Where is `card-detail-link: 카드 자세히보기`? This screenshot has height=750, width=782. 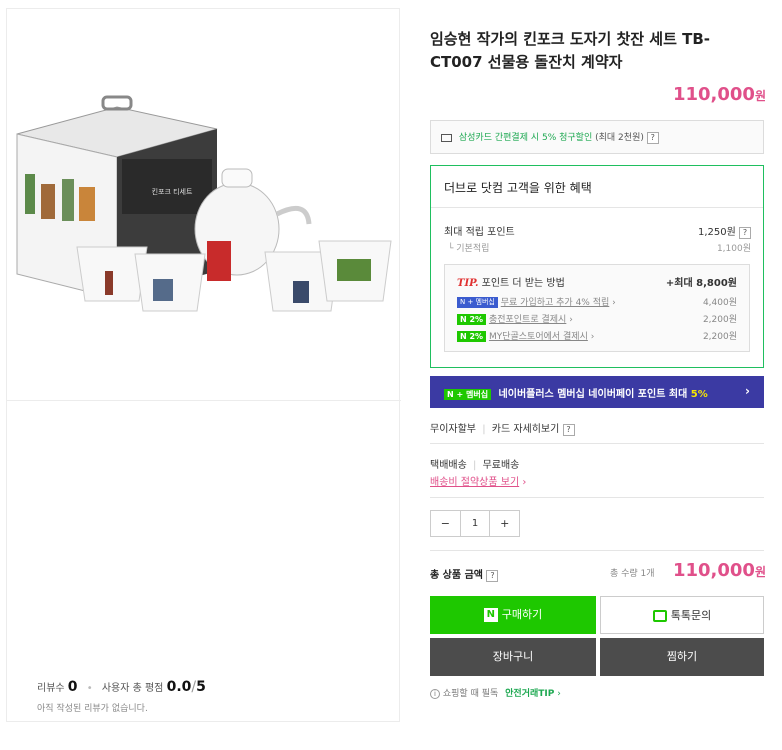 card-detail-link: 카드 자세히보기 is located at coordinates (526, 429).